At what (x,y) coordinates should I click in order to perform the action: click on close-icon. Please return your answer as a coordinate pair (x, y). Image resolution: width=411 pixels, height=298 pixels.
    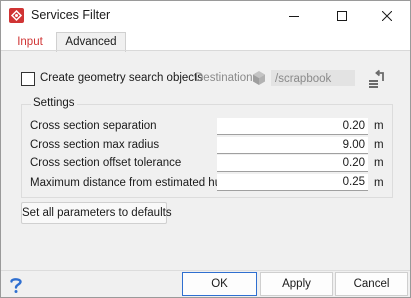
    Looking at the image, I should click on (387, 16).